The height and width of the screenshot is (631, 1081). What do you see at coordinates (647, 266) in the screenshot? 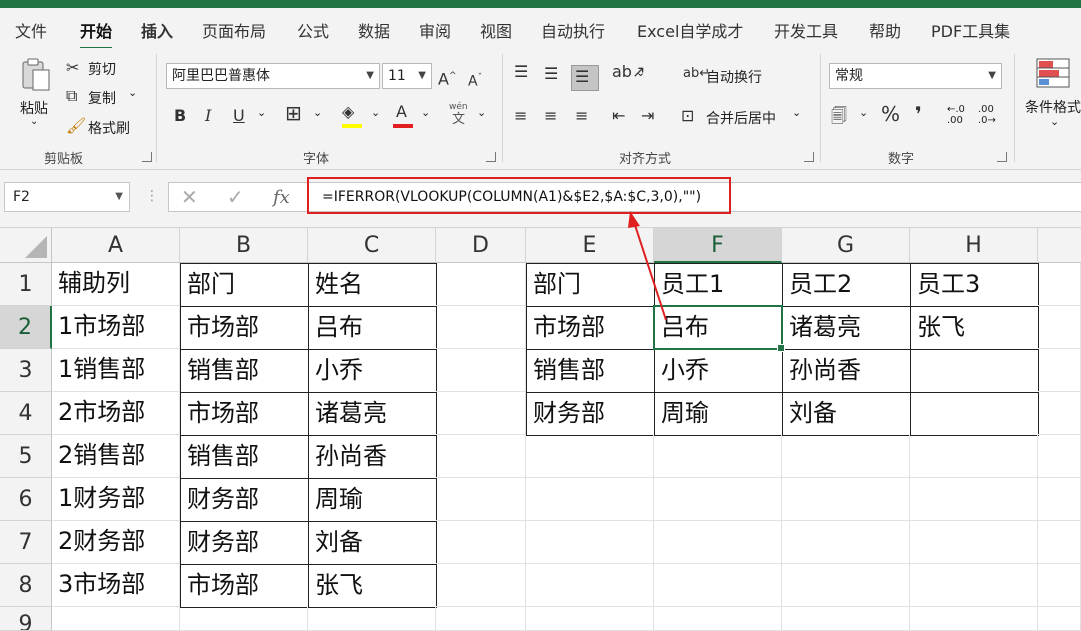
I see `annotation-arrow` at bounding box center [647, 266].